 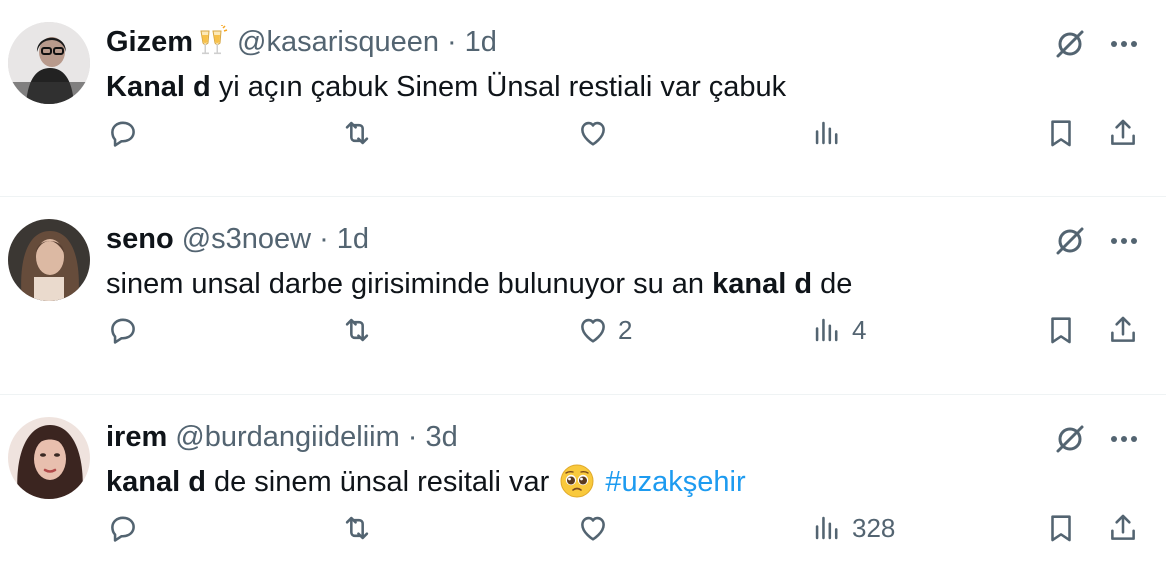 I want to click on display-name: irem, so click(x=136, y=437).